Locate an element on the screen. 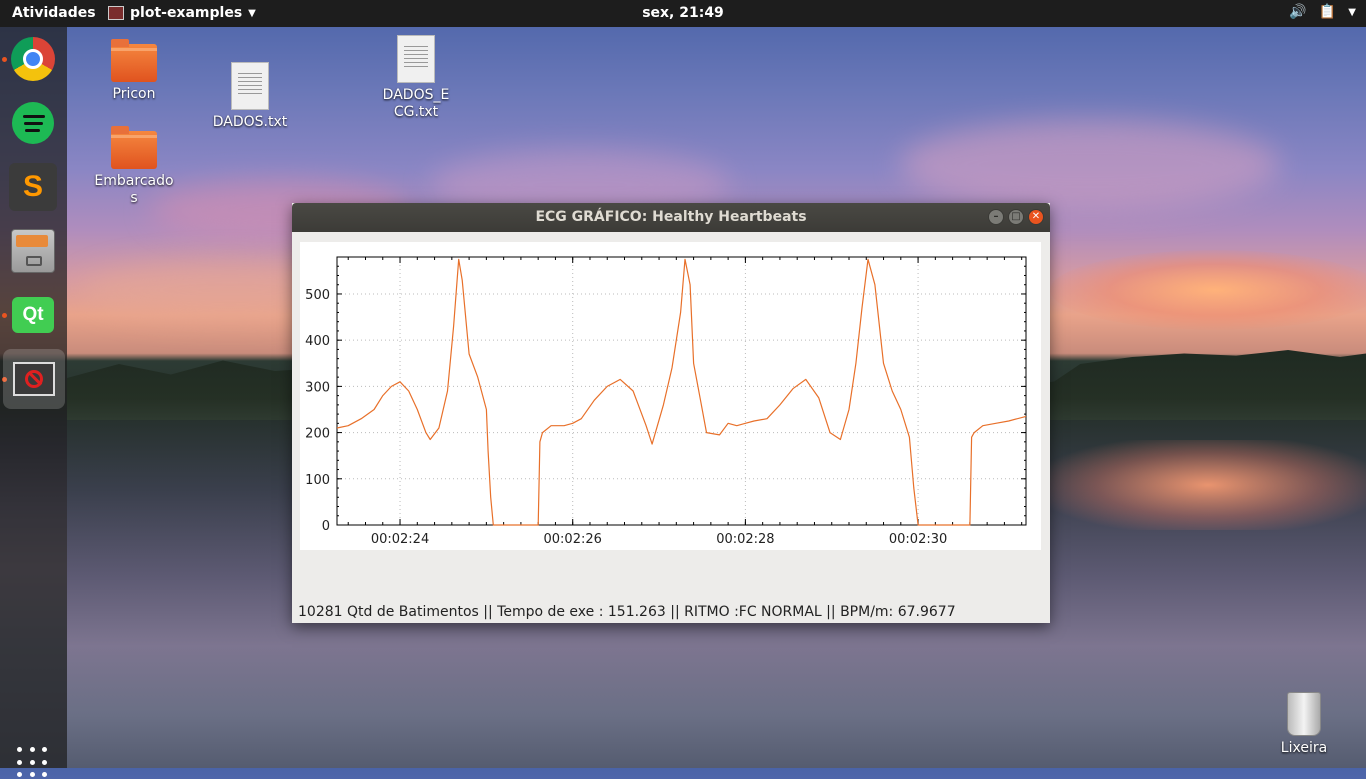 The image size is (1366, 779). sublime-text-icon: S is located at coordinates (33, 187).